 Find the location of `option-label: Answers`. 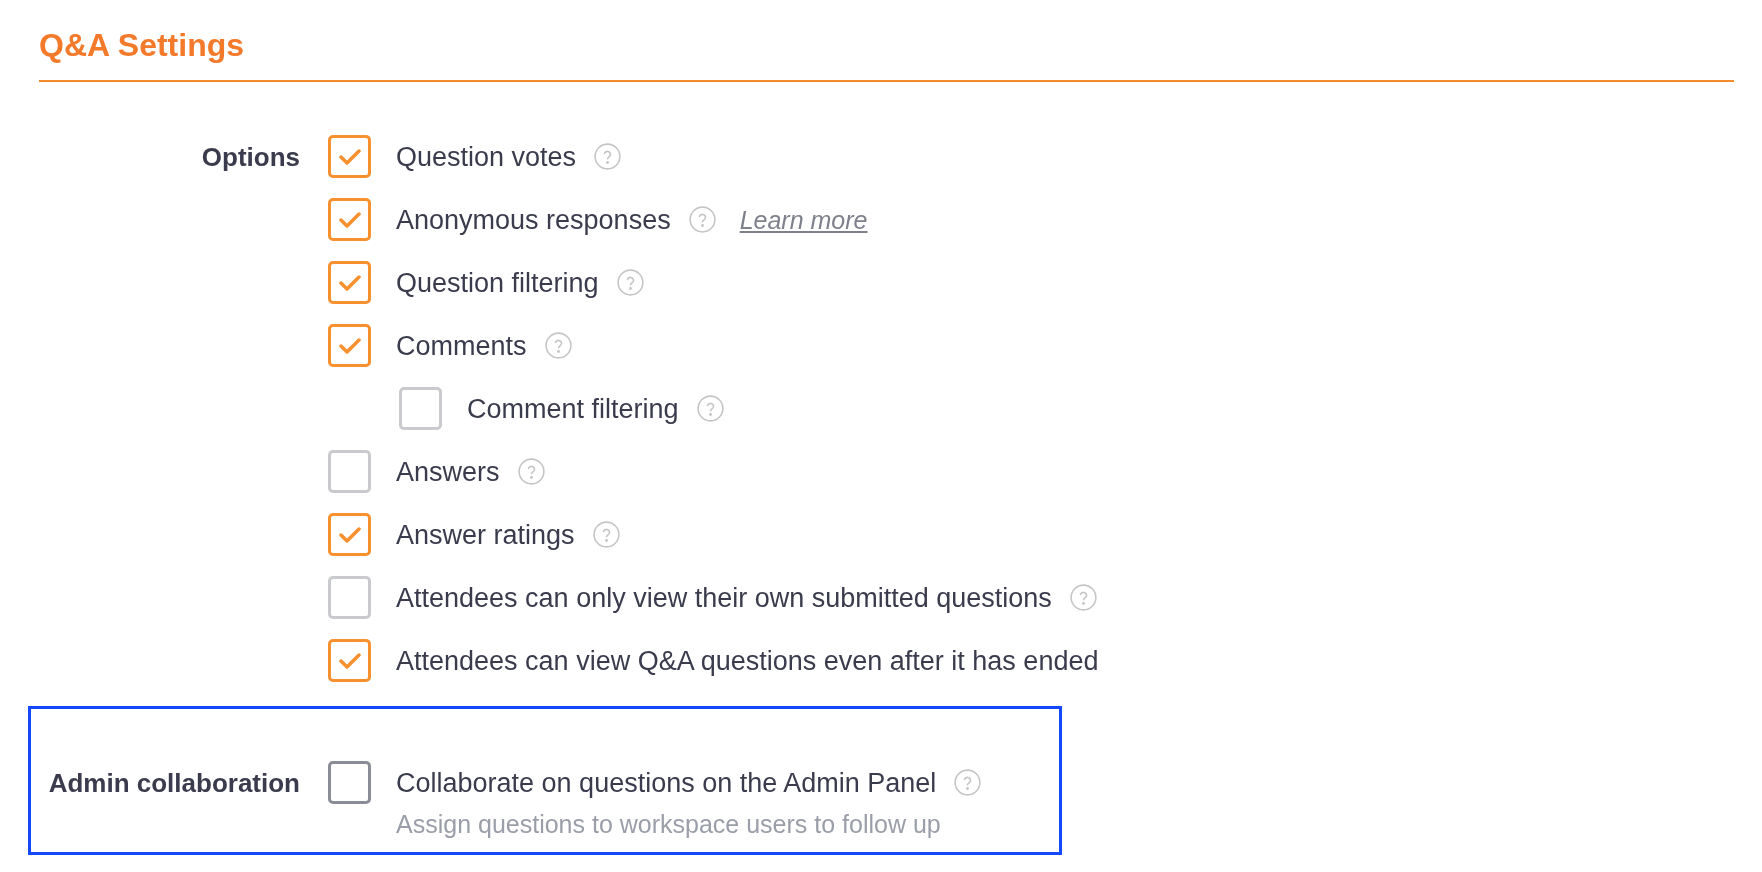

option-label: Answers is located at coordinates (448, 471).